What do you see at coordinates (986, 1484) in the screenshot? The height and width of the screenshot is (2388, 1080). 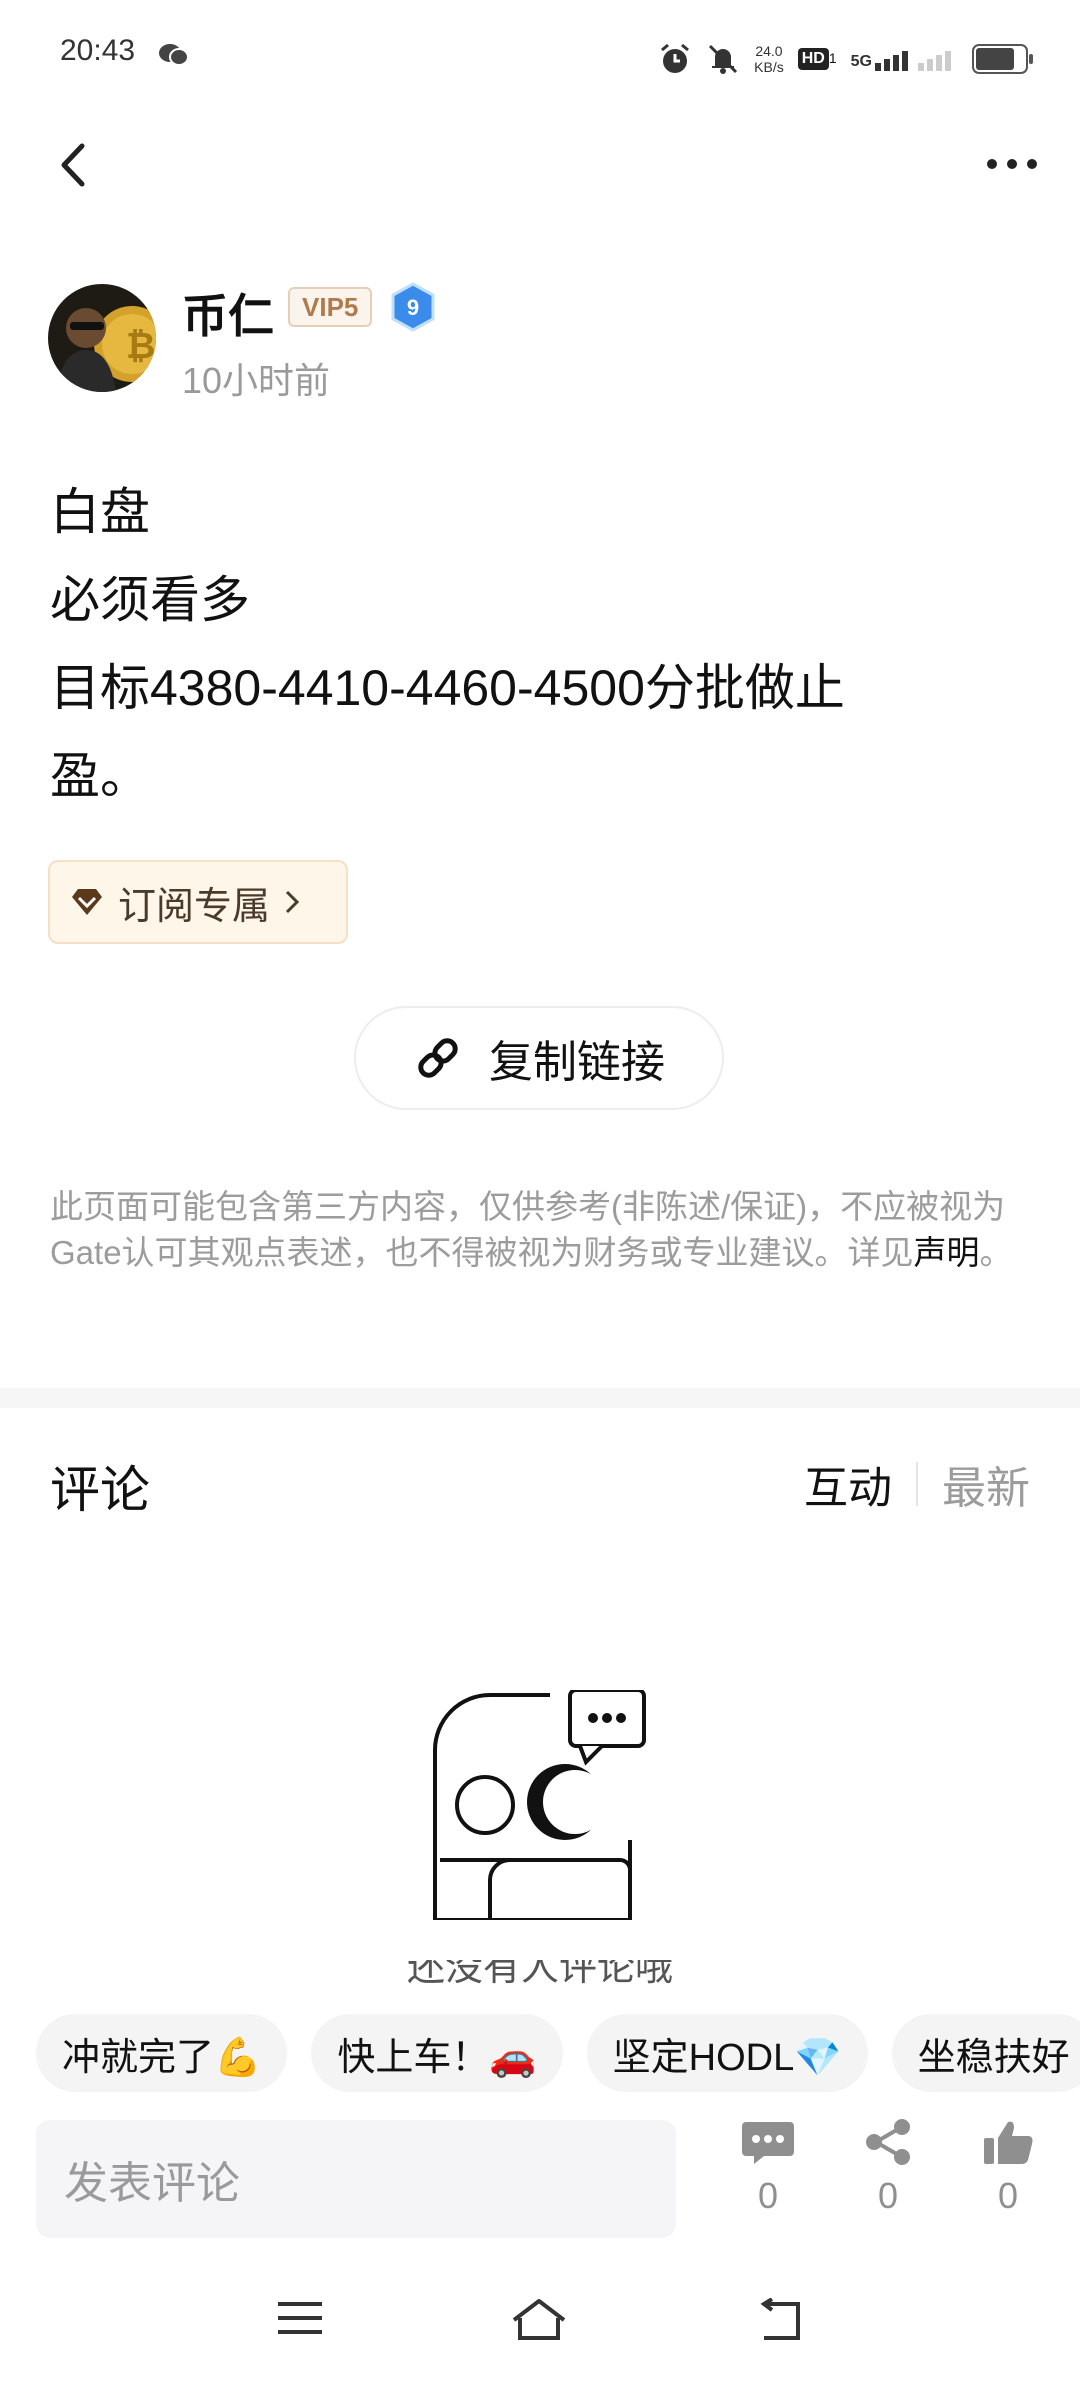 I see `sort-latest-tab: 最新` at bounding box center [986, 1484].